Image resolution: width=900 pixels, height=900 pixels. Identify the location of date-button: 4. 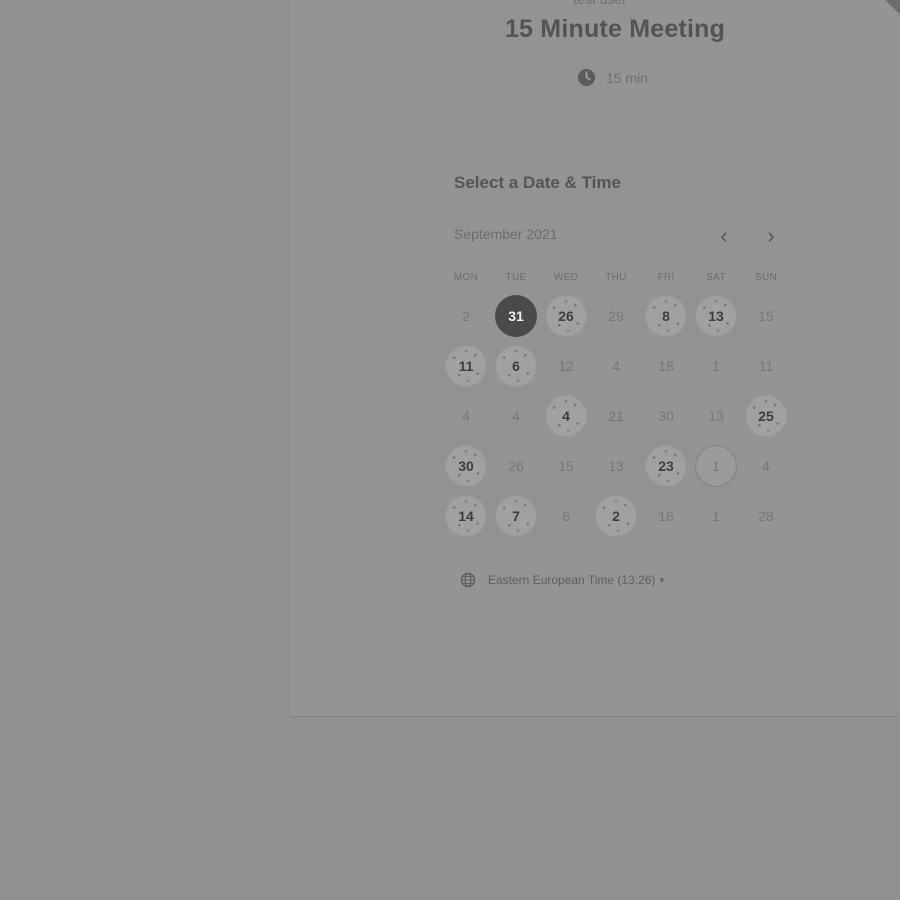
(566, 416).